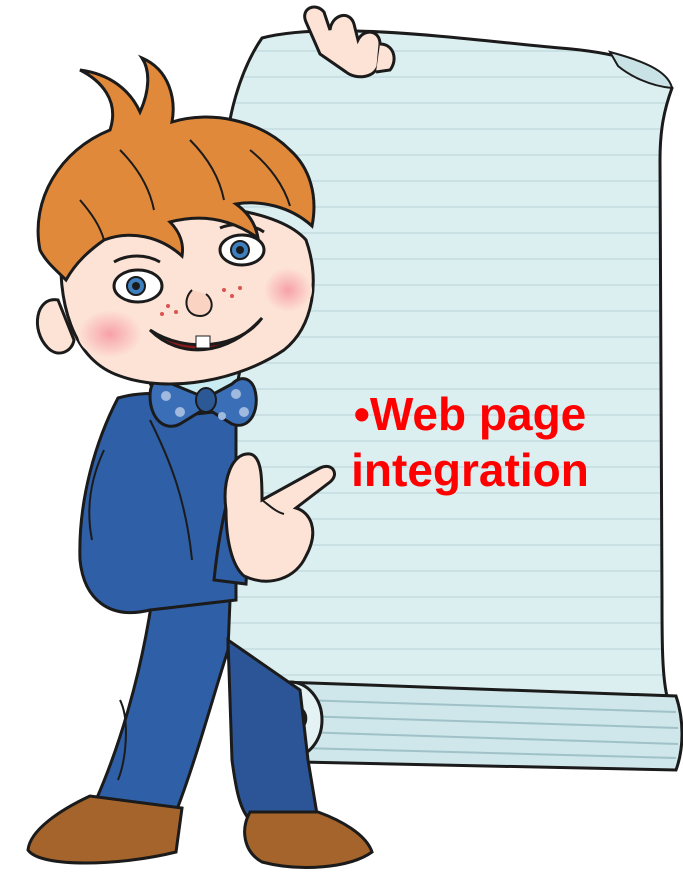  What do you see at coordinates (470, 414) in the screenshot?
I see `bullet-line-1: •Web page` at bounding box center [470, 414].